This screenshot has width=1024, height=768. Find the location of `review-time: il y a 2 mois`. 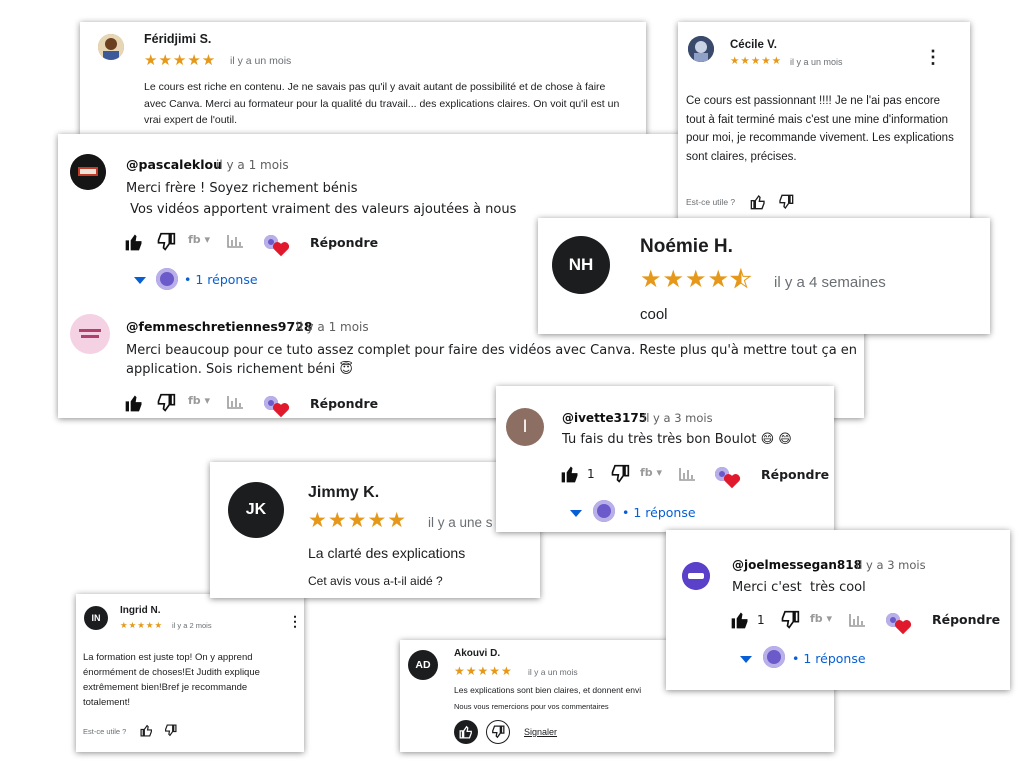

review-time: il y a 2 mois is located at coordinates (192, 625).